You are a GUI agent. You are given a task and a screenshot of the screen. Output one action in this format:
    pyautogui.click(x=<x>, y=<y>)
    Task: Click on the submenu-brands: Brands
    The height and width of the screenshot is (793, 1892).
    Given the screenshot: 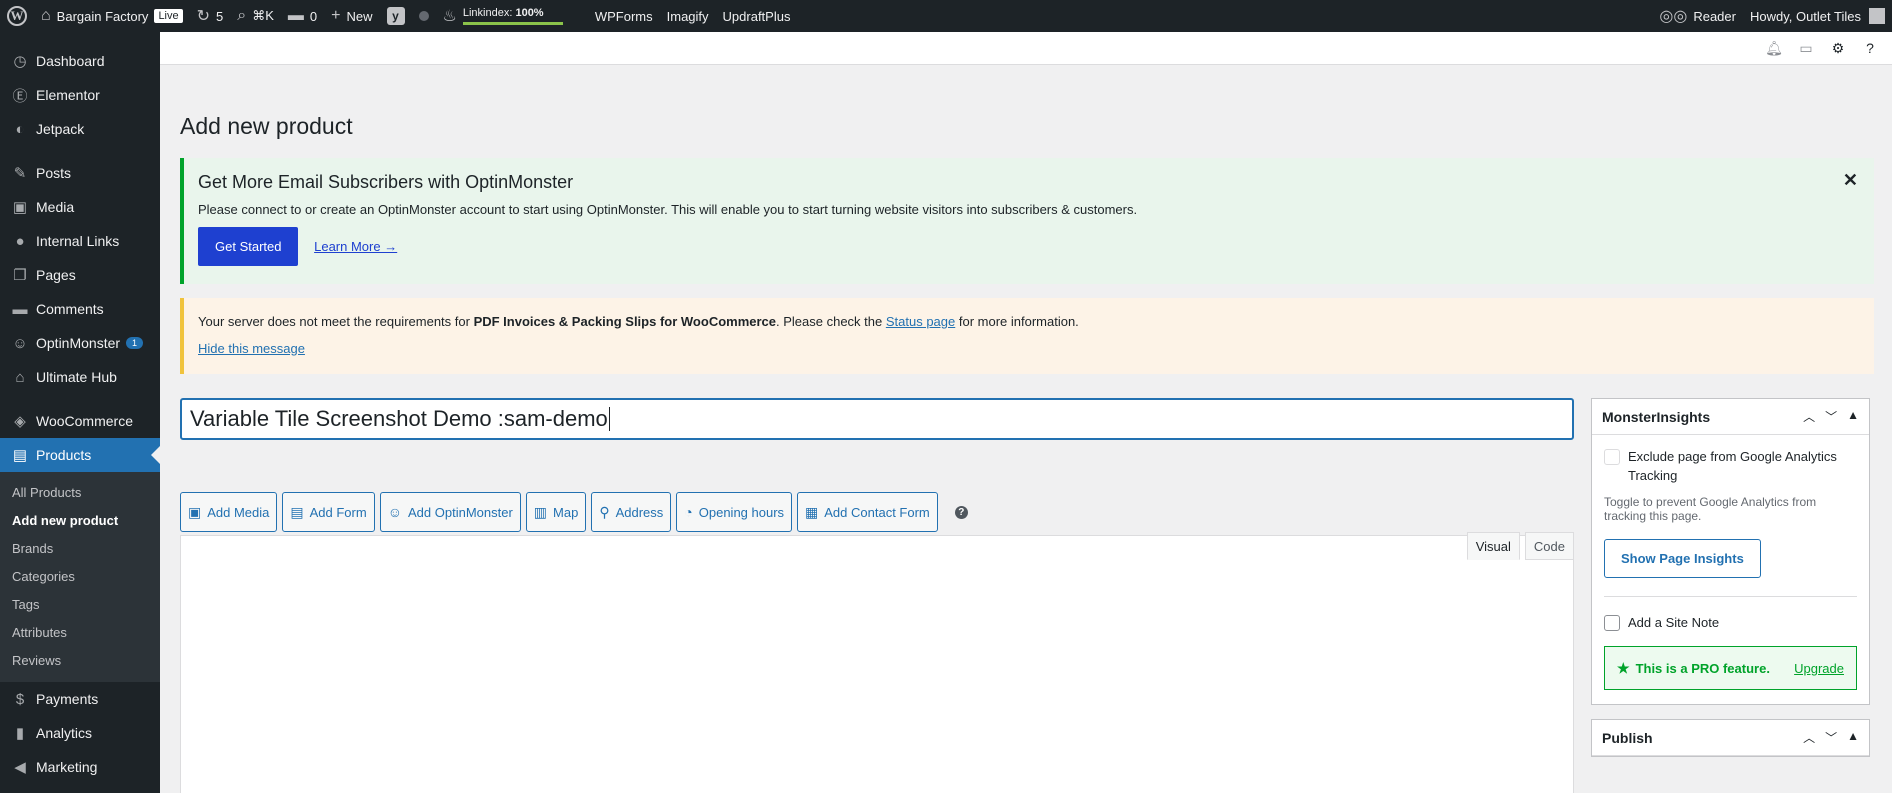 What is the action you would take?
    pyautogui.click(x=80, y=548)
    